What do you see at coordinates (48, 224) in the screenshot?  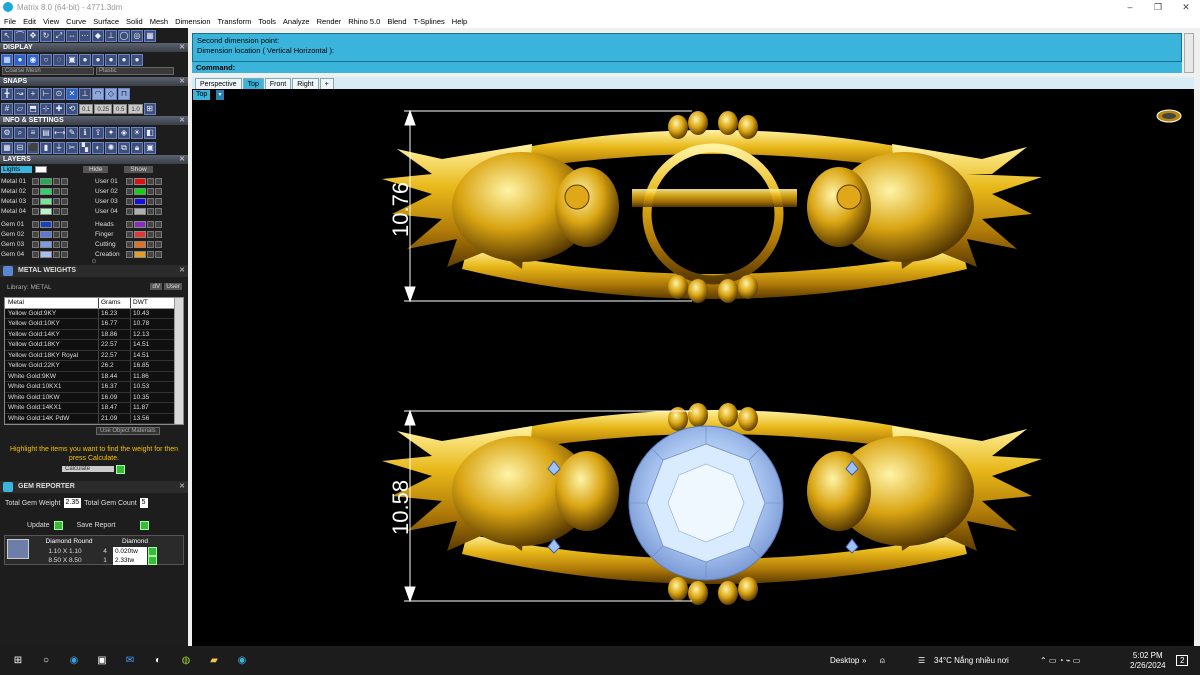 I see `layer-row: Gem 01` at bounding box center [48, 224].